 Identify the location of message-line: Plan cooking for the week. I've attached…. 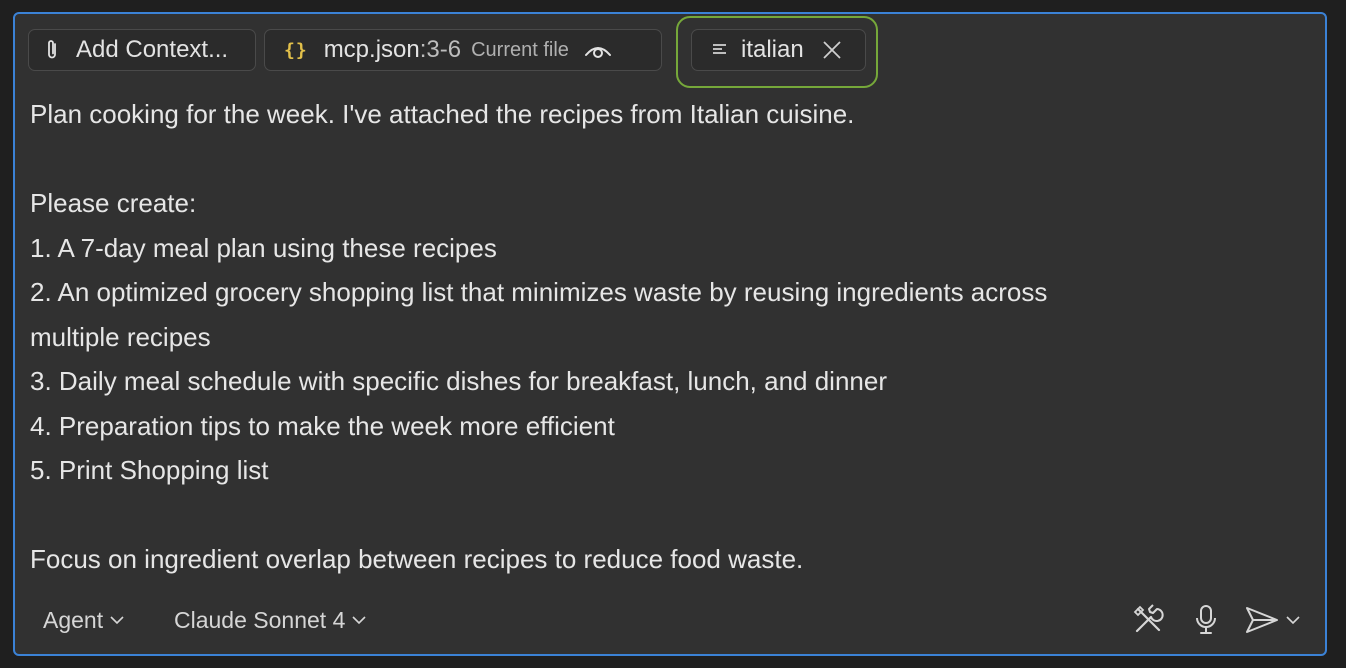
(442, 114).